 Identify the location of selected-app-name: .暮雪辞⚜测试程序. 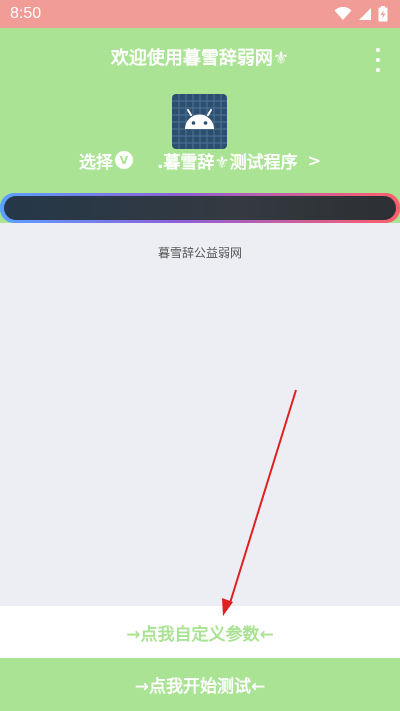
(227, 162).